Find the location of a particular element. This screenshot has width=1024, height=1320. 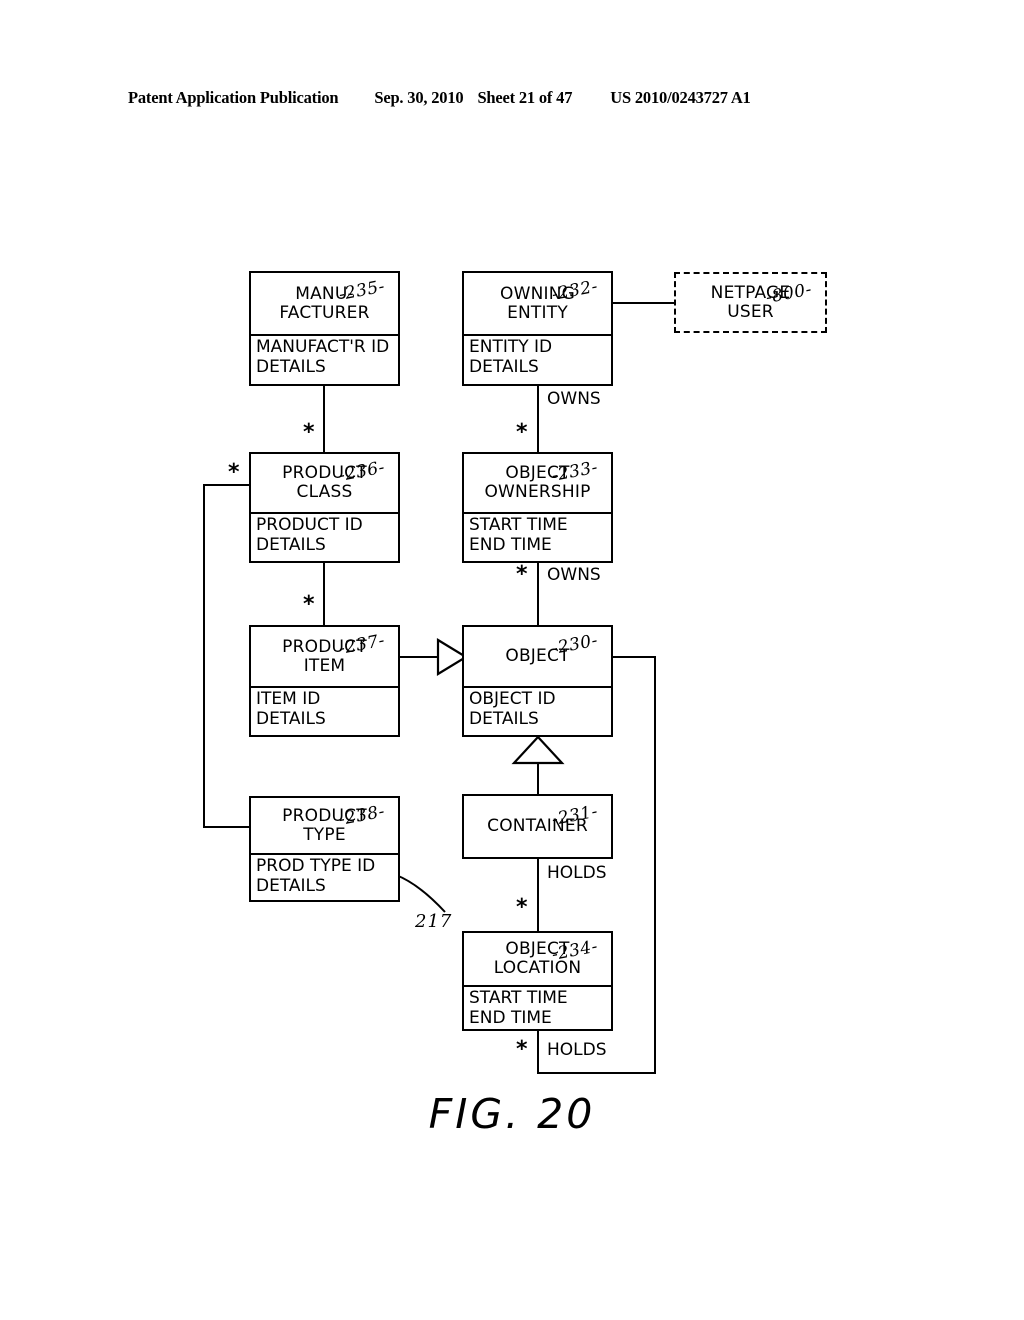

entity-product-item-attributes: ITEM ID DETAILS is located at coordinates (291, 709).